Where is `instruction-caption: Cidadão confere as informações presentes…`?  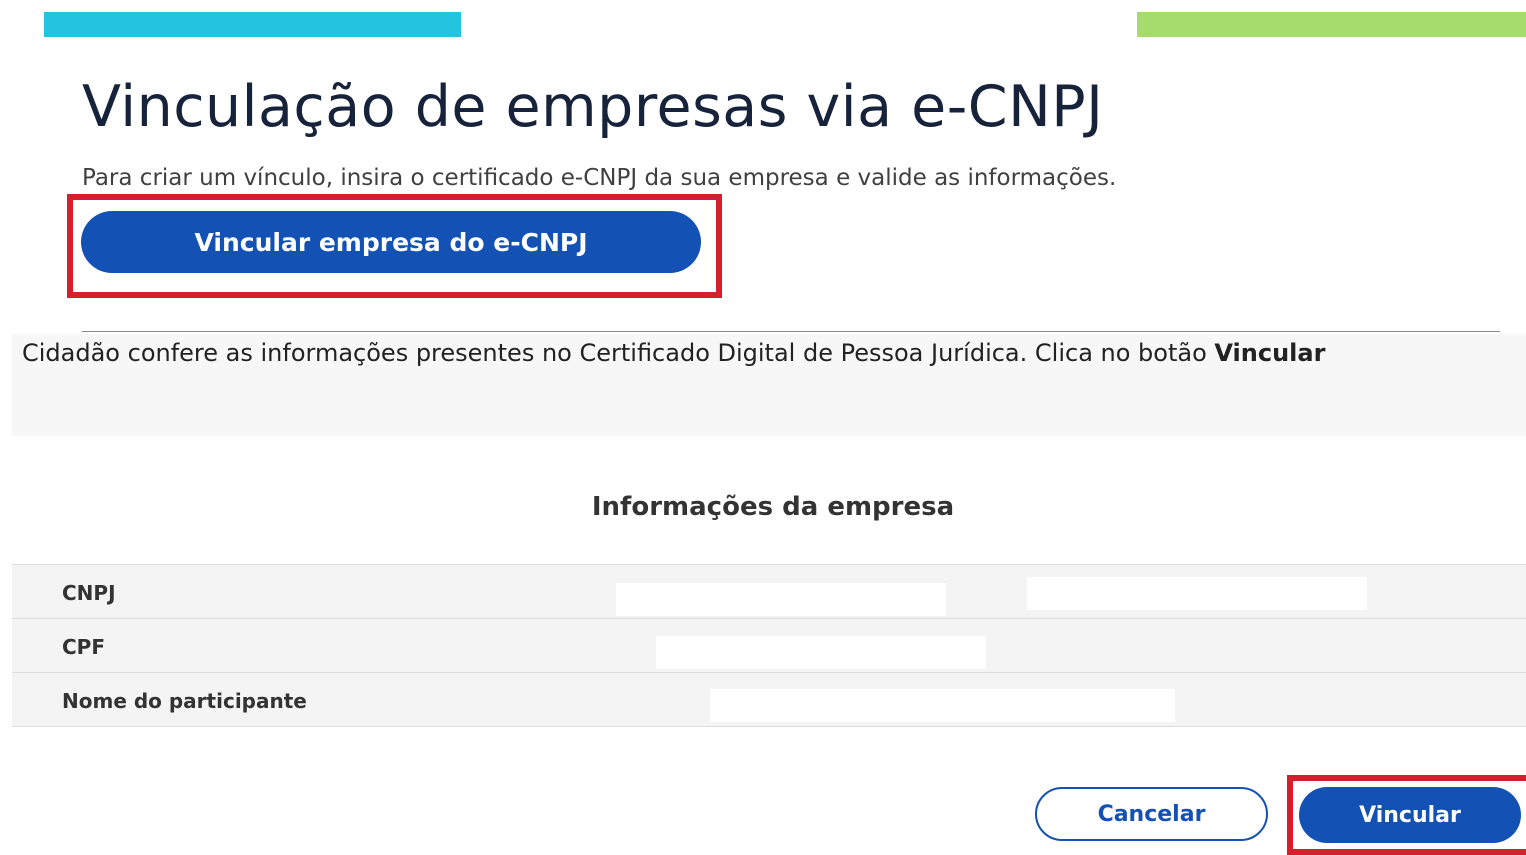 instruction-caption: Cidadão confere as informações presentes… is located at coordinates (774, 353).